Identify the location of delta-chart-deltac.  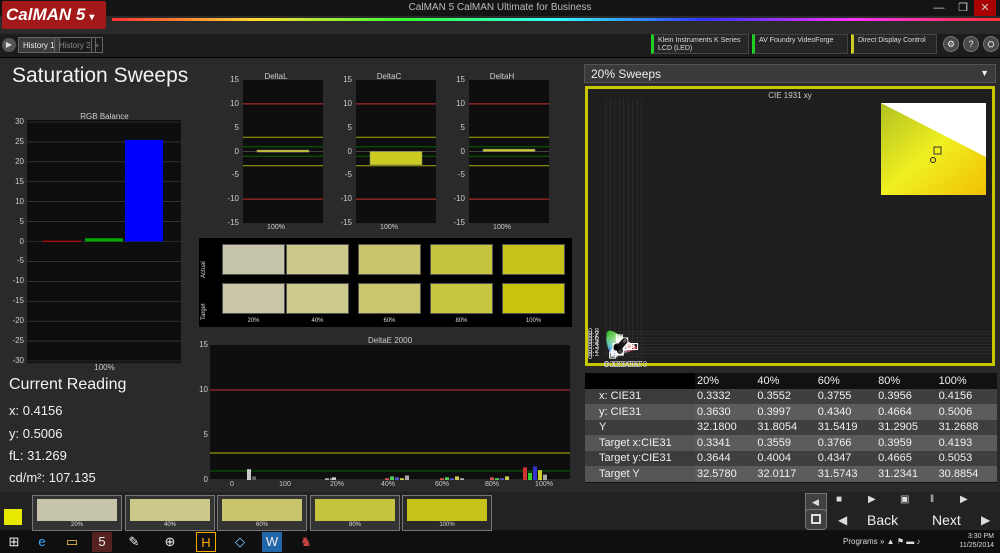
(396, 151).